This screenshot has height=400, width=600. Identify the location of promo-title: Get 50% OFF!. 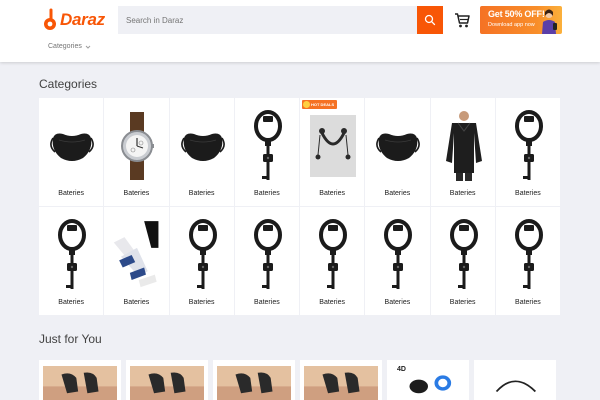
(516, 14).